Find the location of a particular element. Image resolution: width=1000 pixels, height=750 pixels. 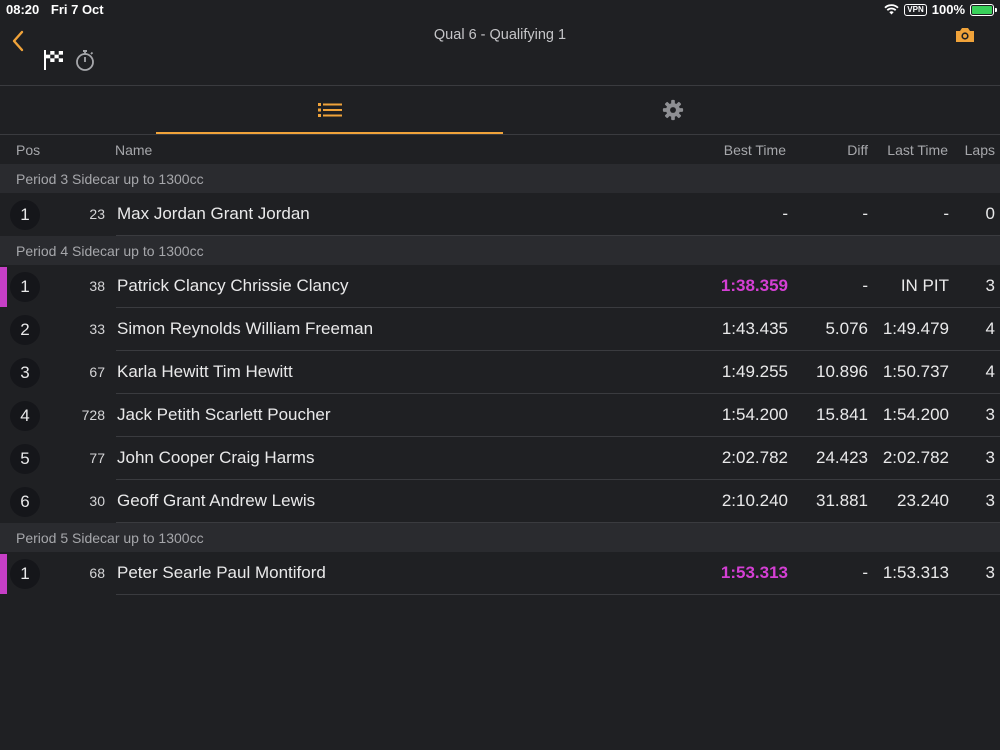

header-diff: Diff is located at coordinates (857, 150).